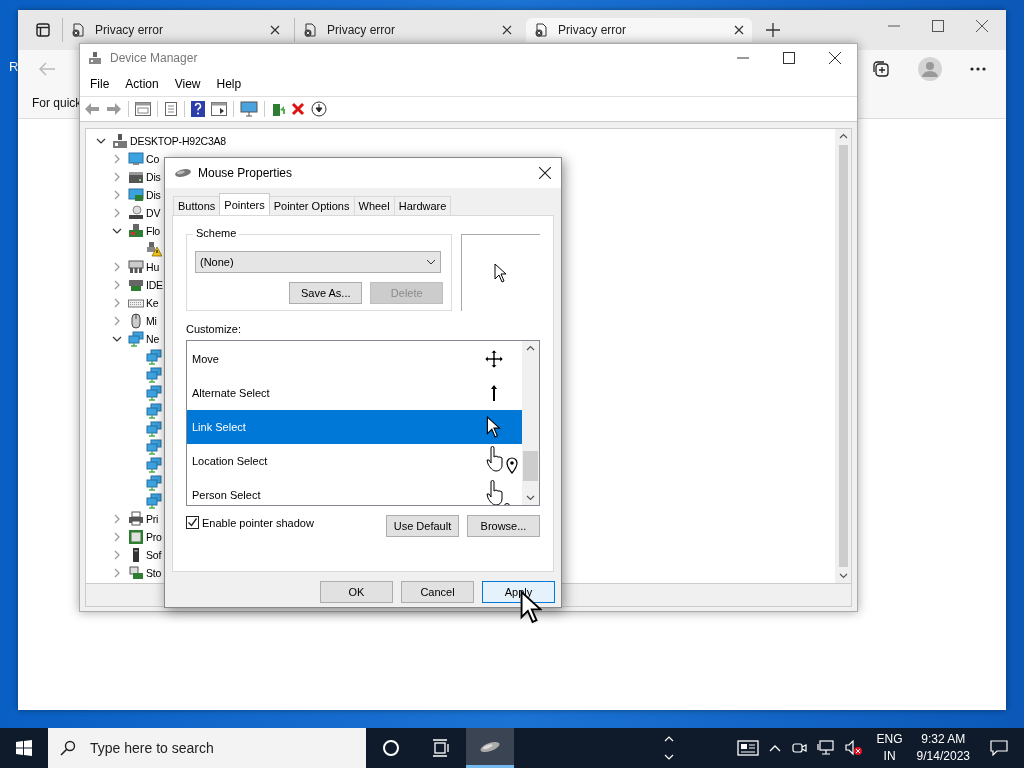 The height and width of the screenshot is (768, 1024). Describe the element at coordinates (311, 205) in the screenshot. I see `dialog-tab: Pointer Options` at that location.